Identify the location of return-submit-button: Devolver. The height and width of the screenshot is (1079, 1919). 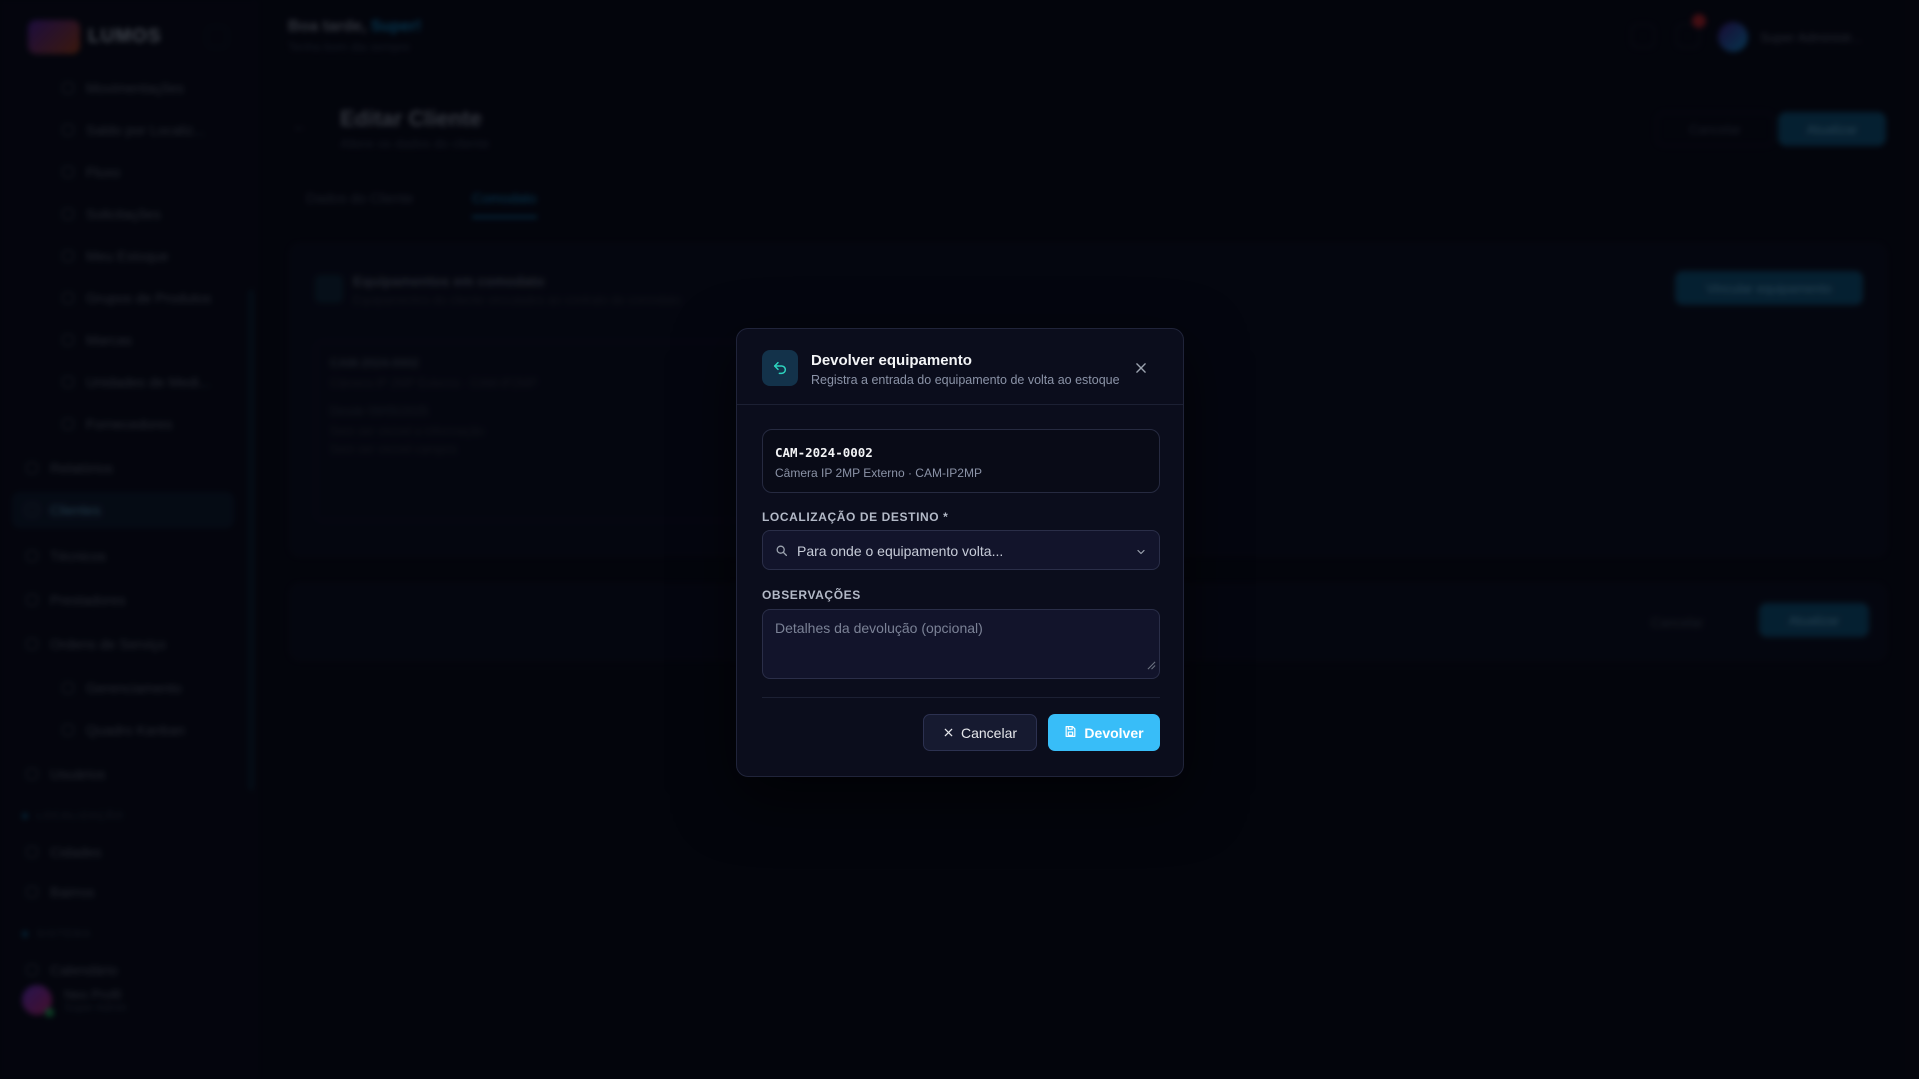
(1104, 732).